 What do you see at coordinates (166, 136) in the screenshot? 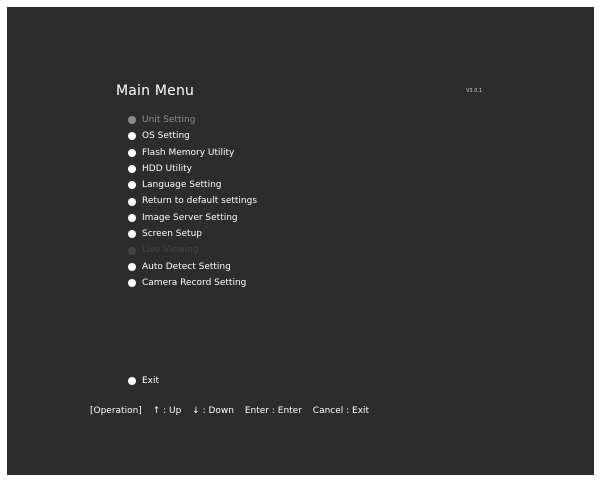
I see `menu-item-label: OS Setting` at bounding box center [166, 136].